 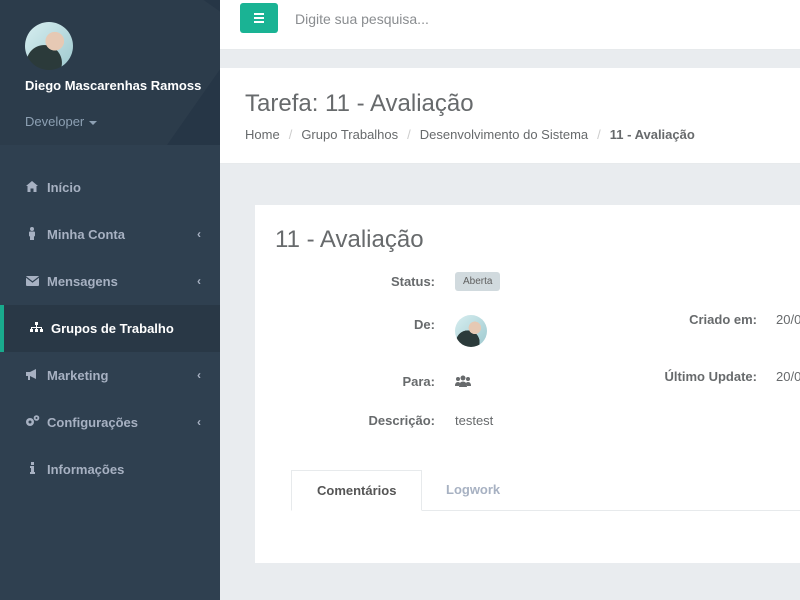 What do you see at coordinates (64, 187) in the screenshot?
I see `sidebar-item-label: Início` at bounding box center [64, 187].